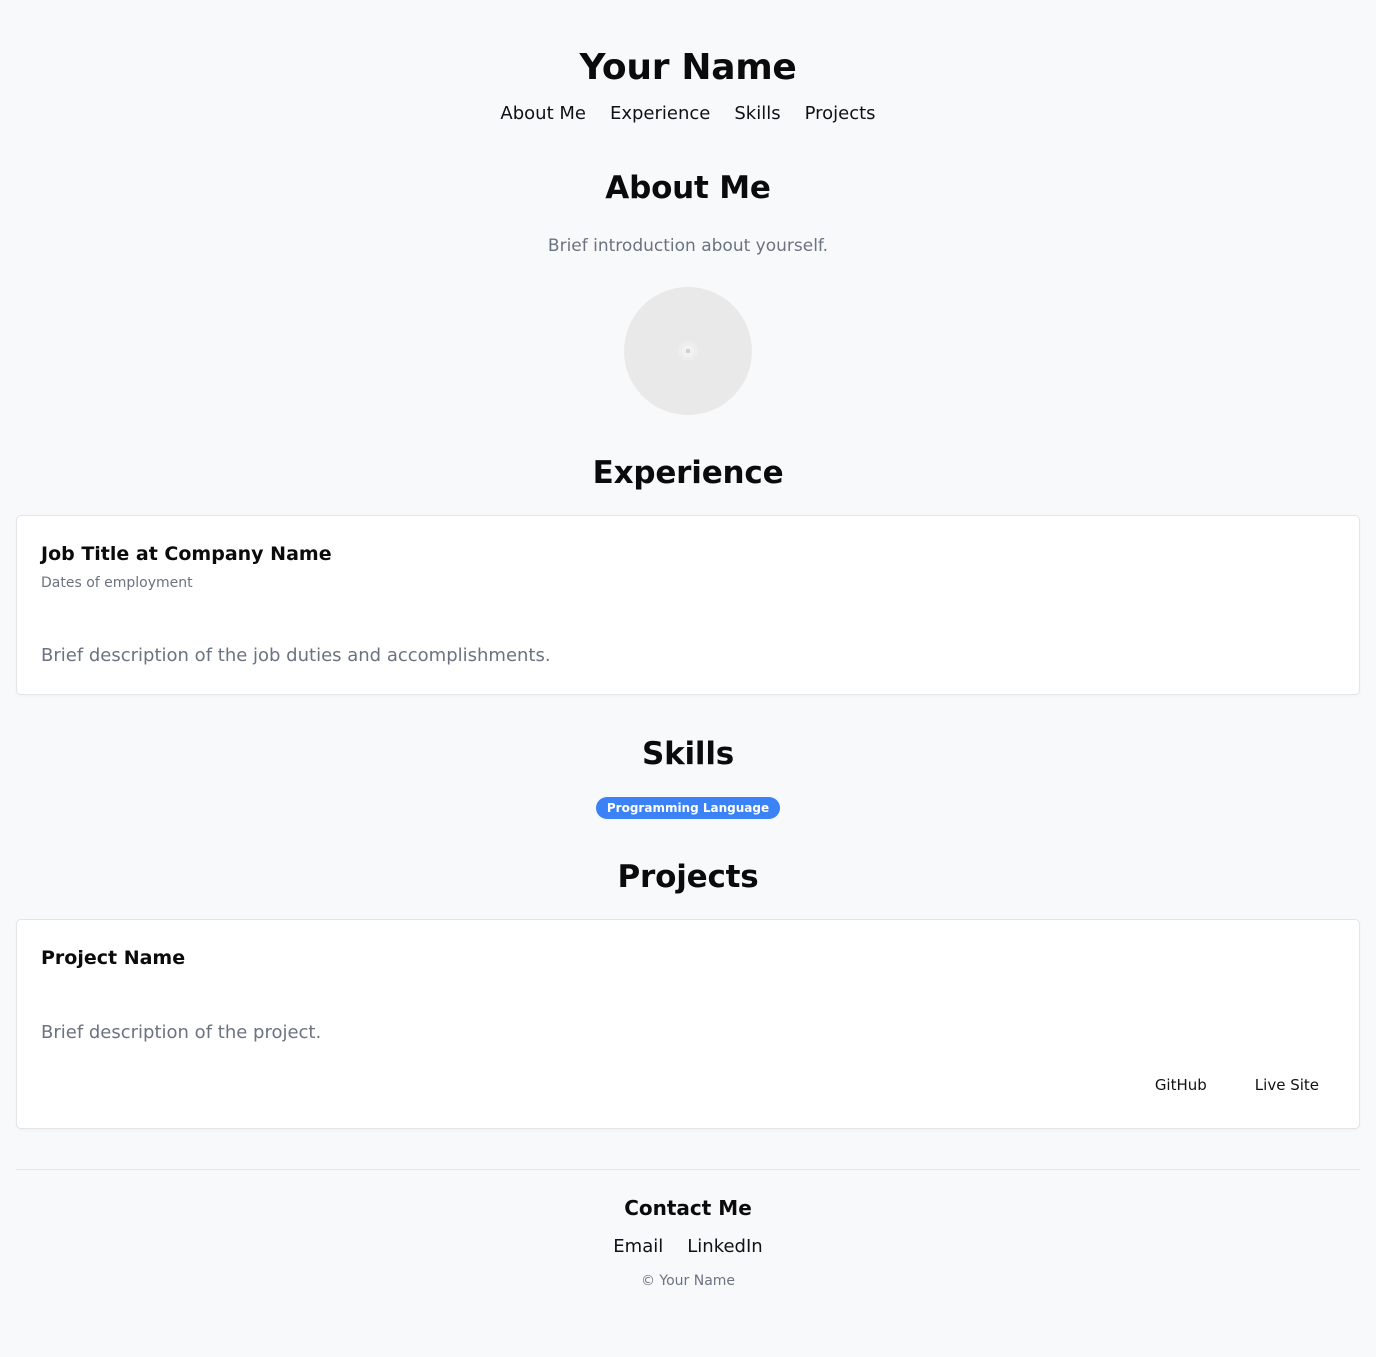  Describe the element at coordinates (840, 114) in the screenshot. I see `nav-link-projects: Projects` at that location.